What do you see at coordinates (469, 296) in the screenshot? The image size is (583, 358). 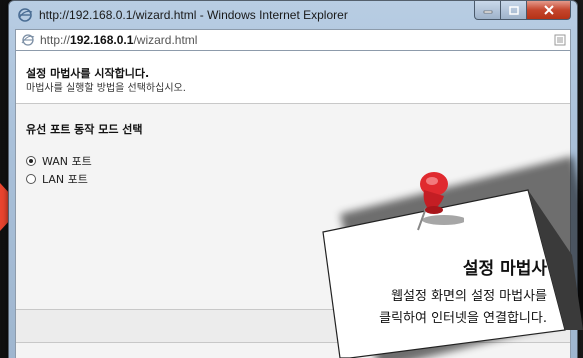 I see `note-line-1: 웹설정 화면의 설정 마법사를` at bounding box center [469, 296].